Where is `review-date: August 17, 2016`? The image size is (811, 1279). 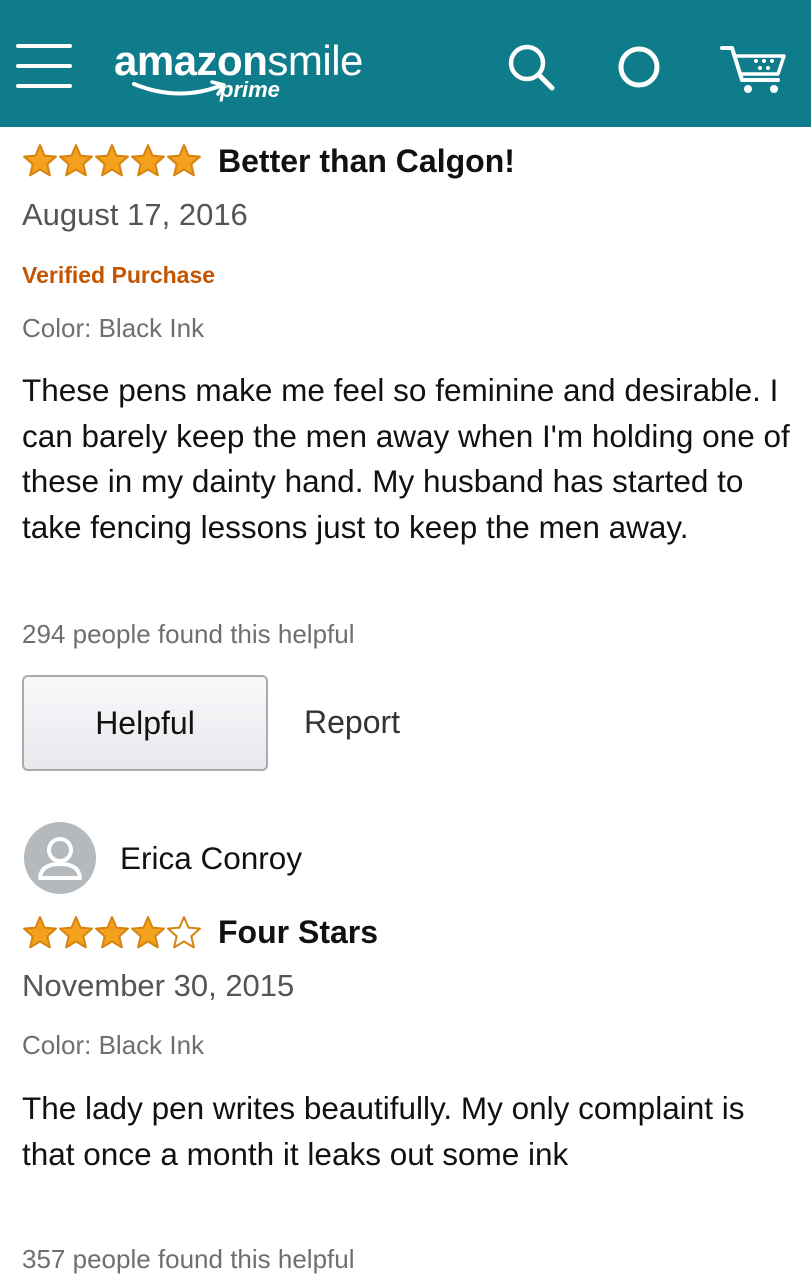 review-date: August 17, 2016 is located at coordinates (135, 214).